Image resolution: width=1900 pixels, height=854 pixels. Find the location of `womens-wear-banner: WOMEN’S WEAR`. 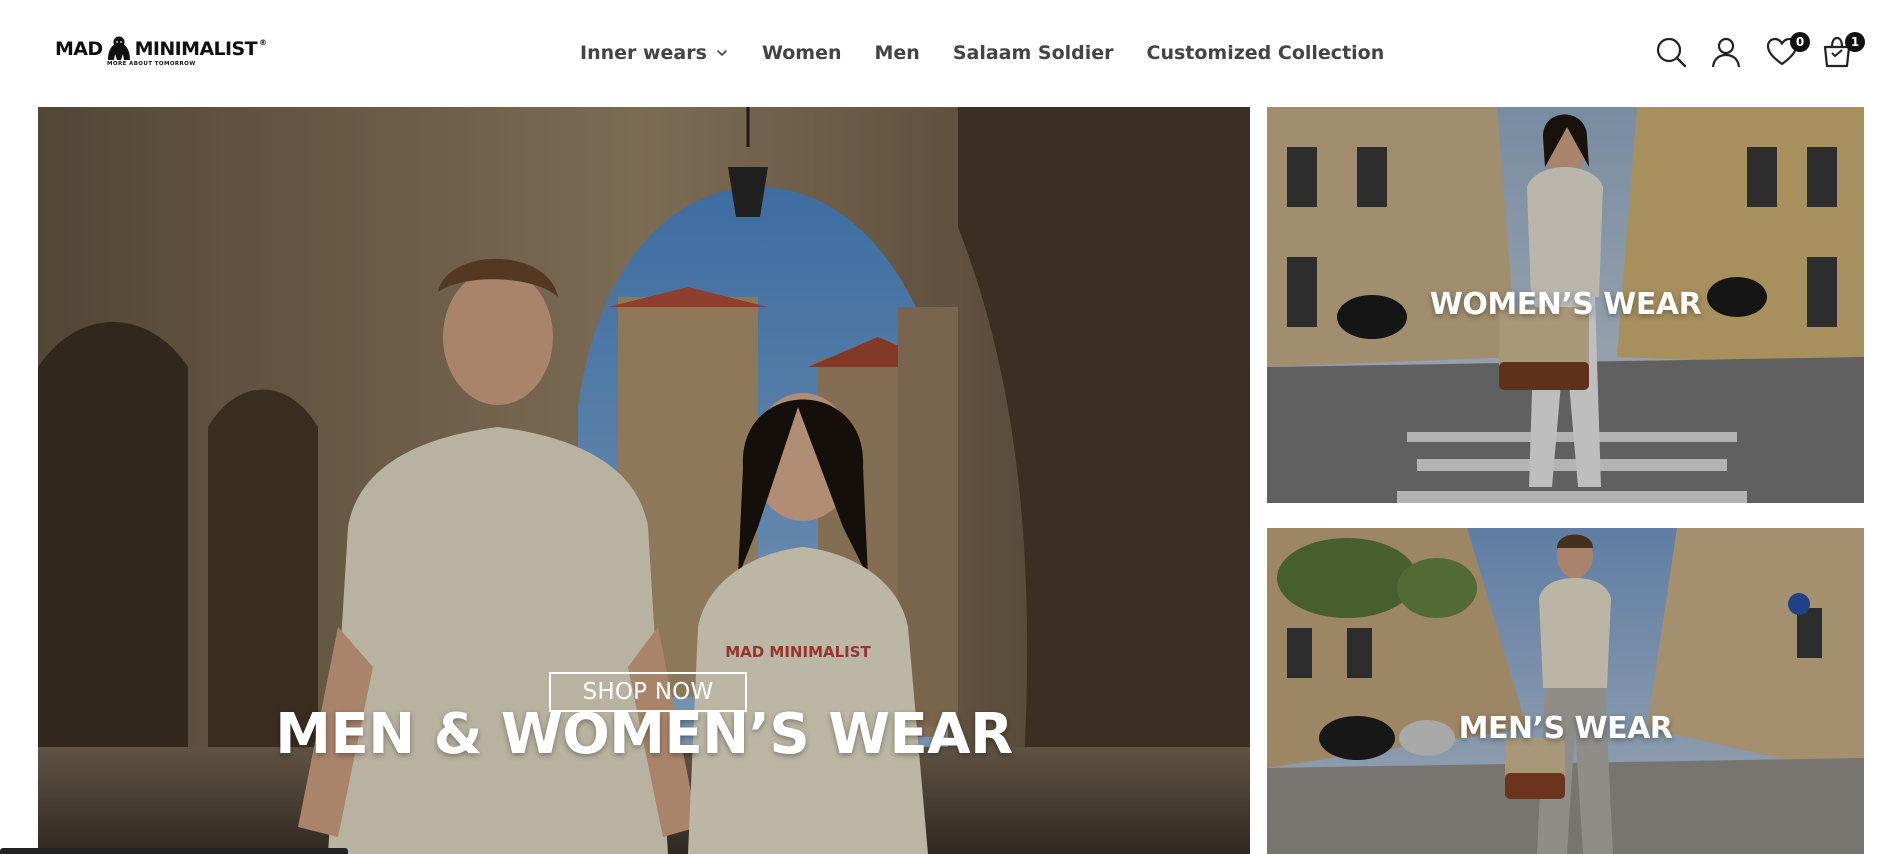

womens-wear-banner: WOMEN’S WEAR is located at coordinates (1565, 305).